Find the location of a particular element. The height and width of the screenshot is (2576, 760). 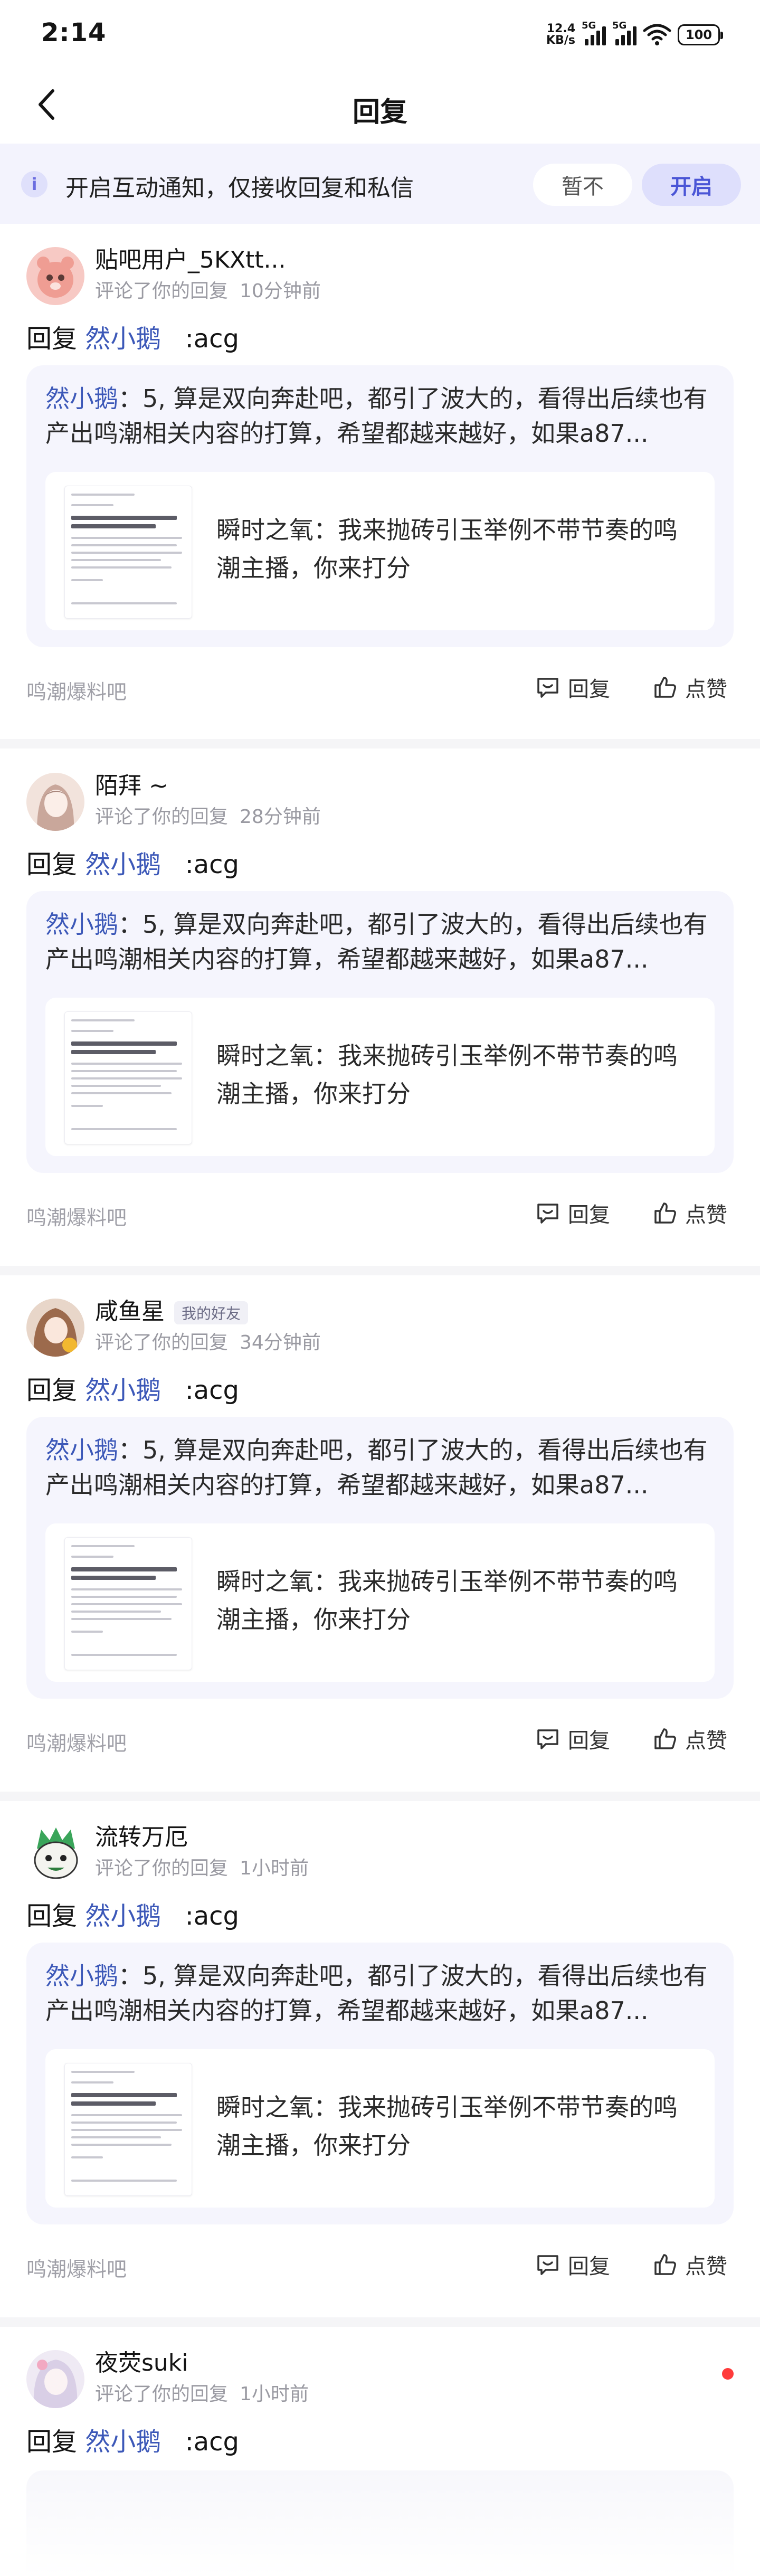

notification-banner: i 开启互动通知，仅接收回复和私信 暂不 开启 is located at coordinates (380, 184).